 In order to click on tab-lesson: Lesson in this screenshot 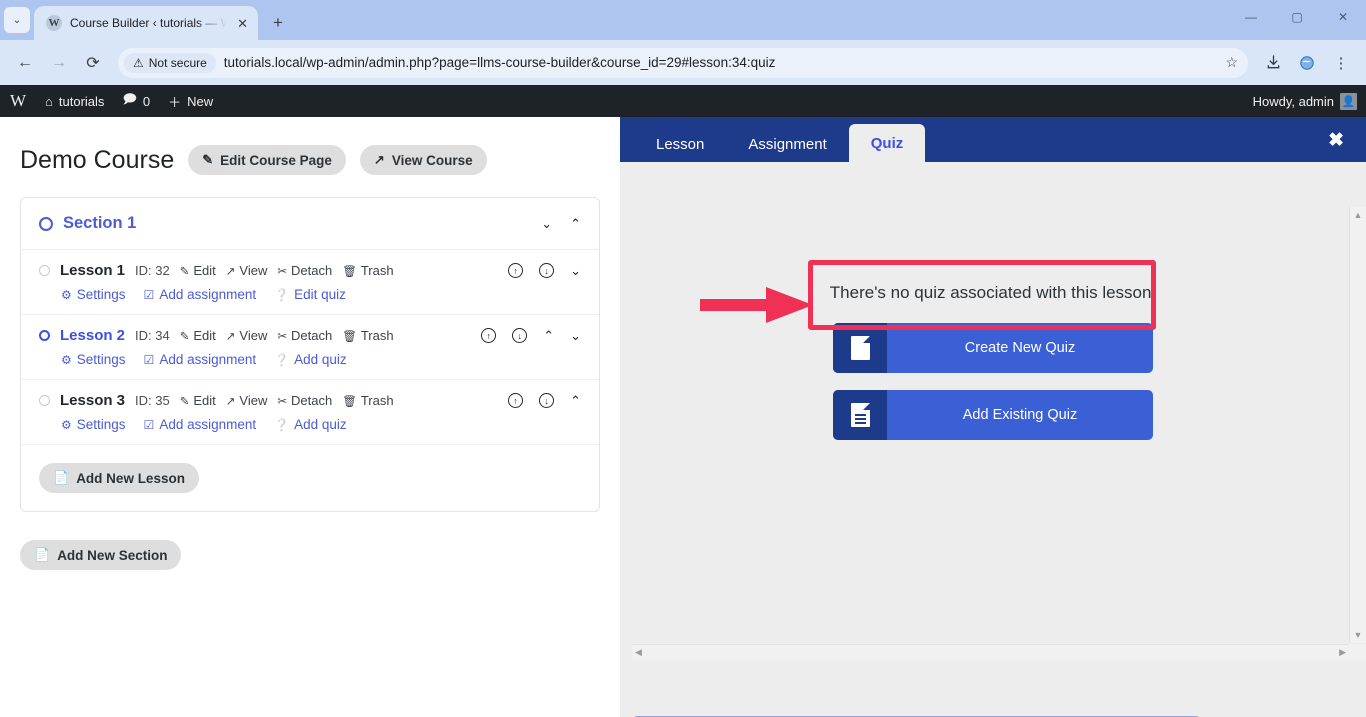, I will do `click(680, 144)`.